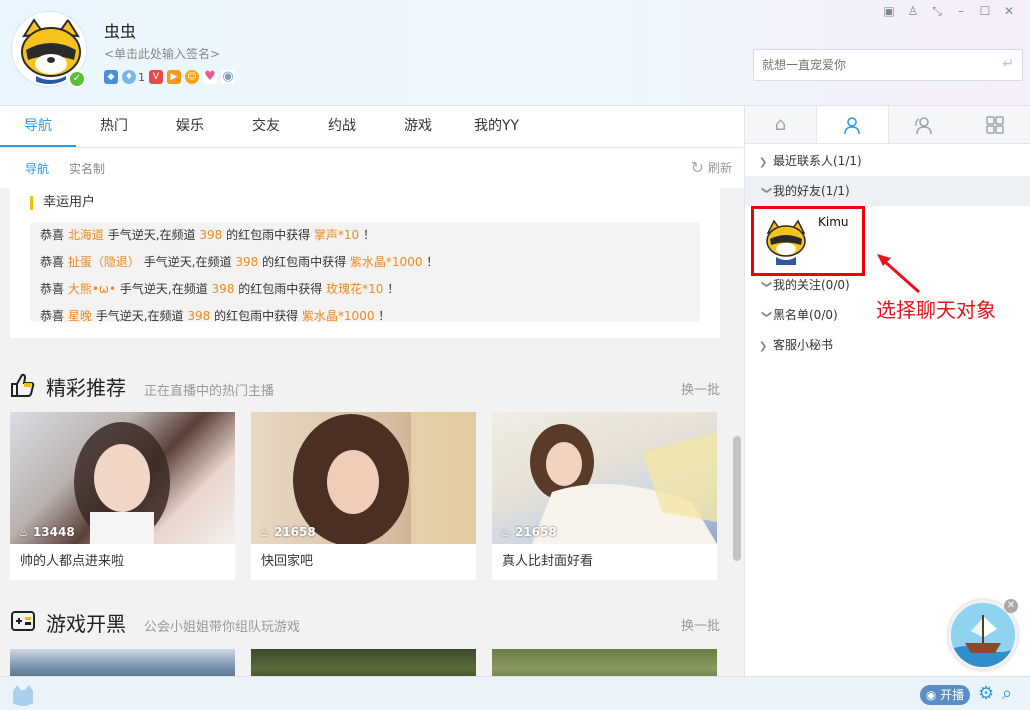 This screenshot has height=710, width=1030. Describe the element at coordinates (961, 11) in the screenshot. I see `minimize-icon: –` at that location.